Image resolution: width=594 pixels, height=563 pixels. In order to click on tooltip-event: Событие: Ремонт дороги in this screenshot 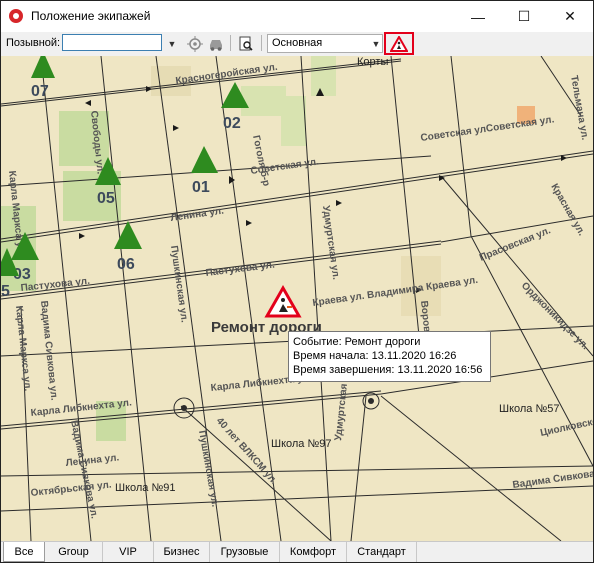, I will do `click(357, 342)`.